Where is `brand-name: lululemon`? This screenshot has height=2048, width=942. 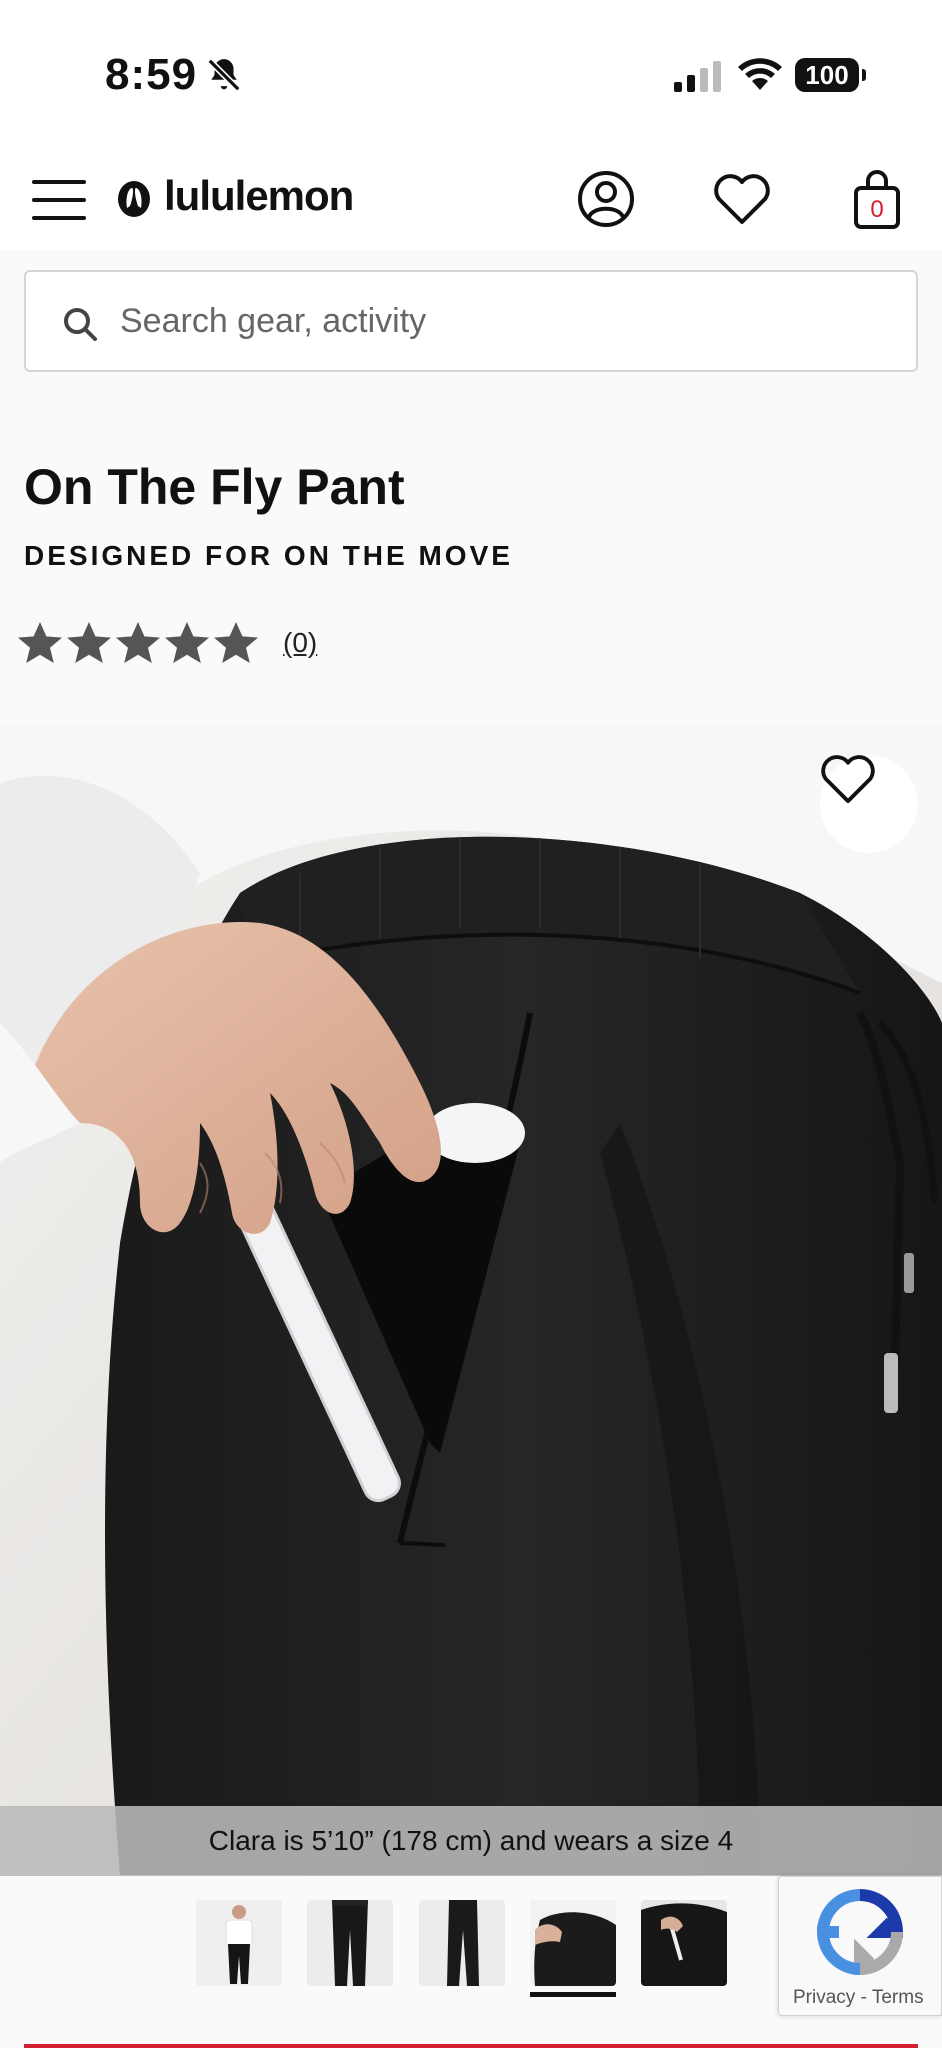
brand-name: lululemon is located at coordinates (259, 196).